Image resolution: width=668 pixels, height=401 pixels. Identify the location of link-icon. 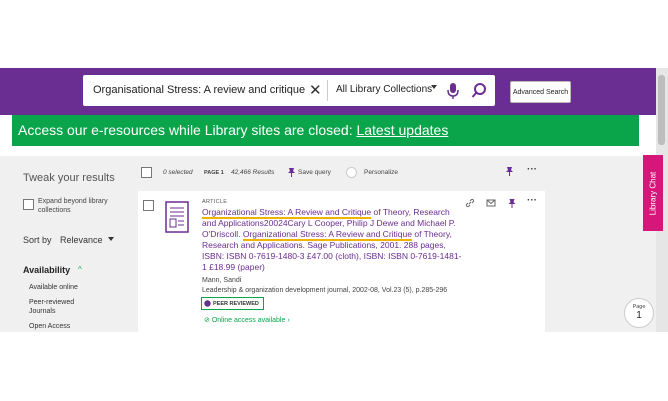
(470, 203).